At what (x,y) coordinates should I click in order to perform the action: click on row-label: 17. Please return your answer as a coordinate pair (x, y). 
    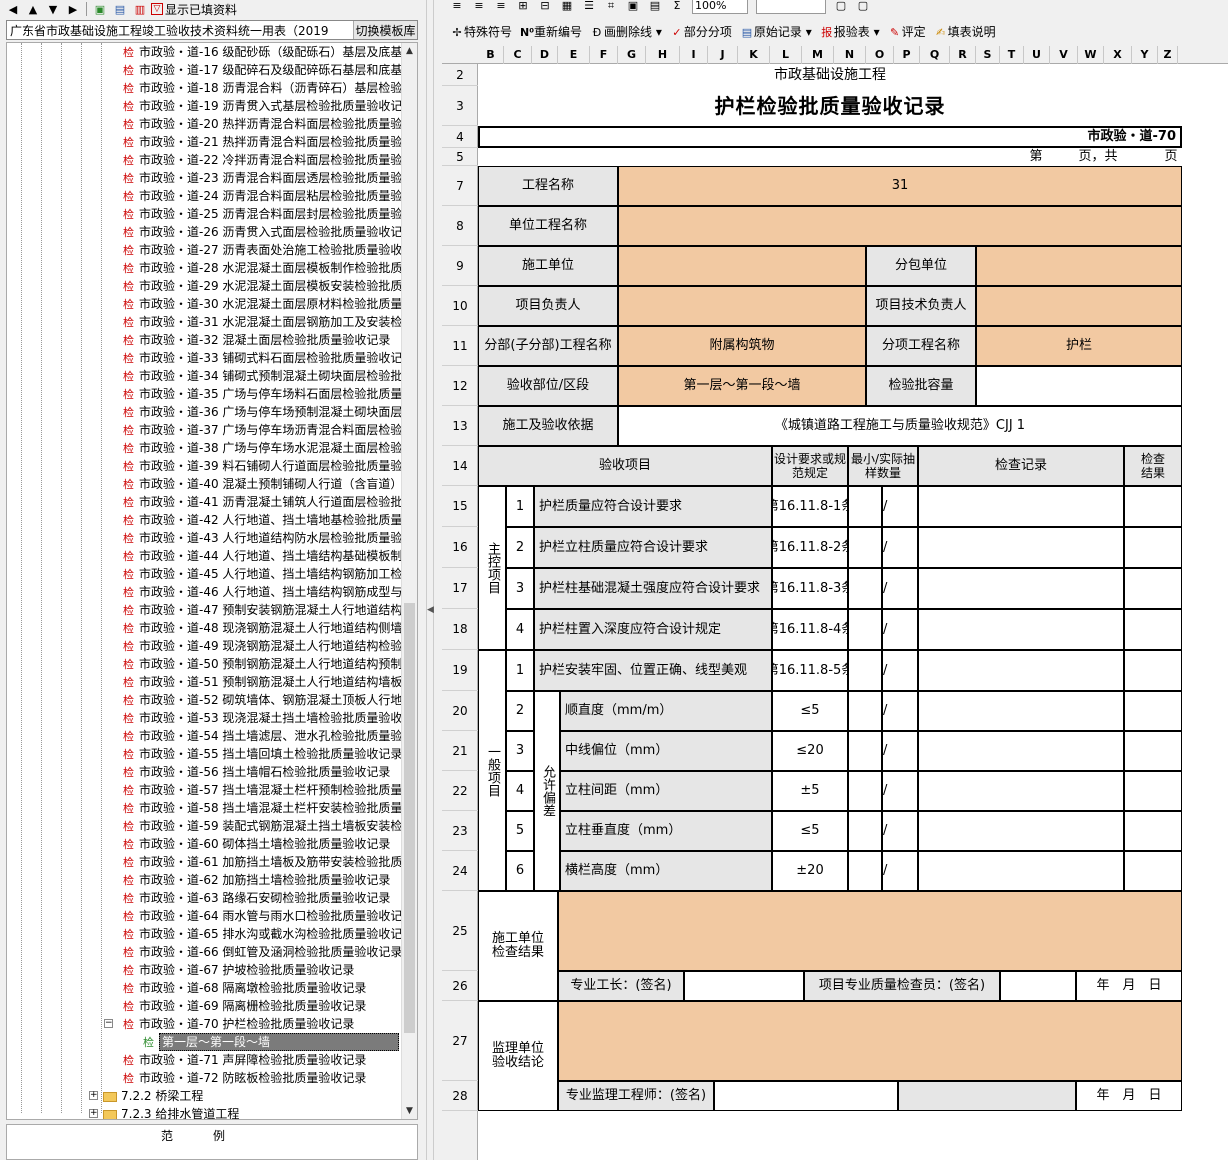
    Looking at the image, I should click on (460, 588).